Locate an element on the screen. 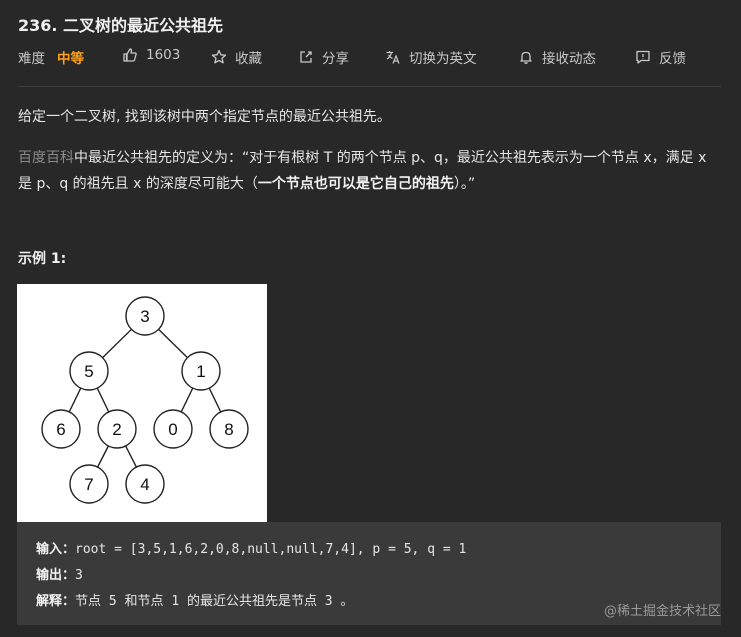  like-count: 1603 is located at coordinates (163, 55).